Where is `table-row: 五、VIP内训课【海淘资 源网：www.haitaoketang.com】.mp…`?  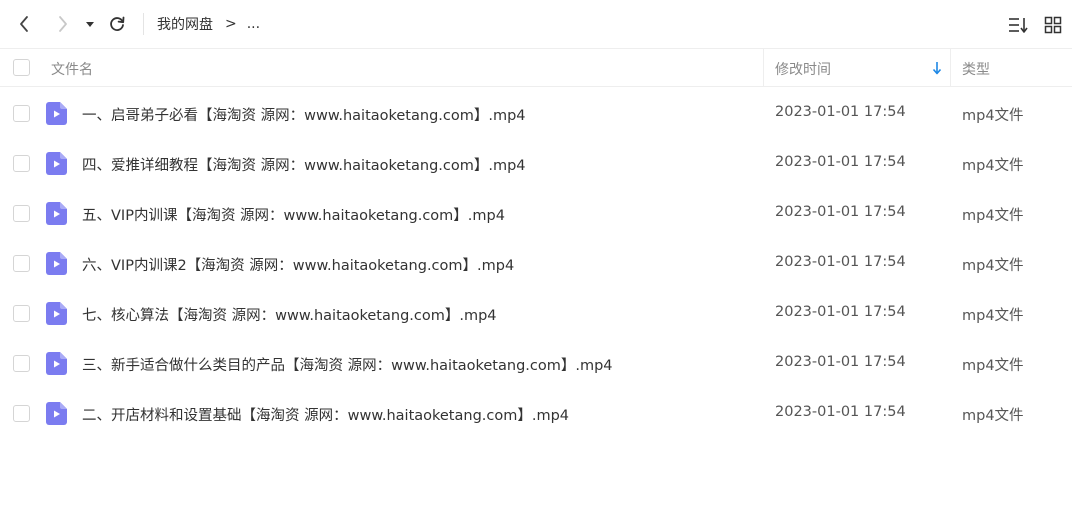 table-row: 五、VIP内训课【海淘资 源网：www.haitaoketang.com】.mp… is located at coordinates (536, 213).